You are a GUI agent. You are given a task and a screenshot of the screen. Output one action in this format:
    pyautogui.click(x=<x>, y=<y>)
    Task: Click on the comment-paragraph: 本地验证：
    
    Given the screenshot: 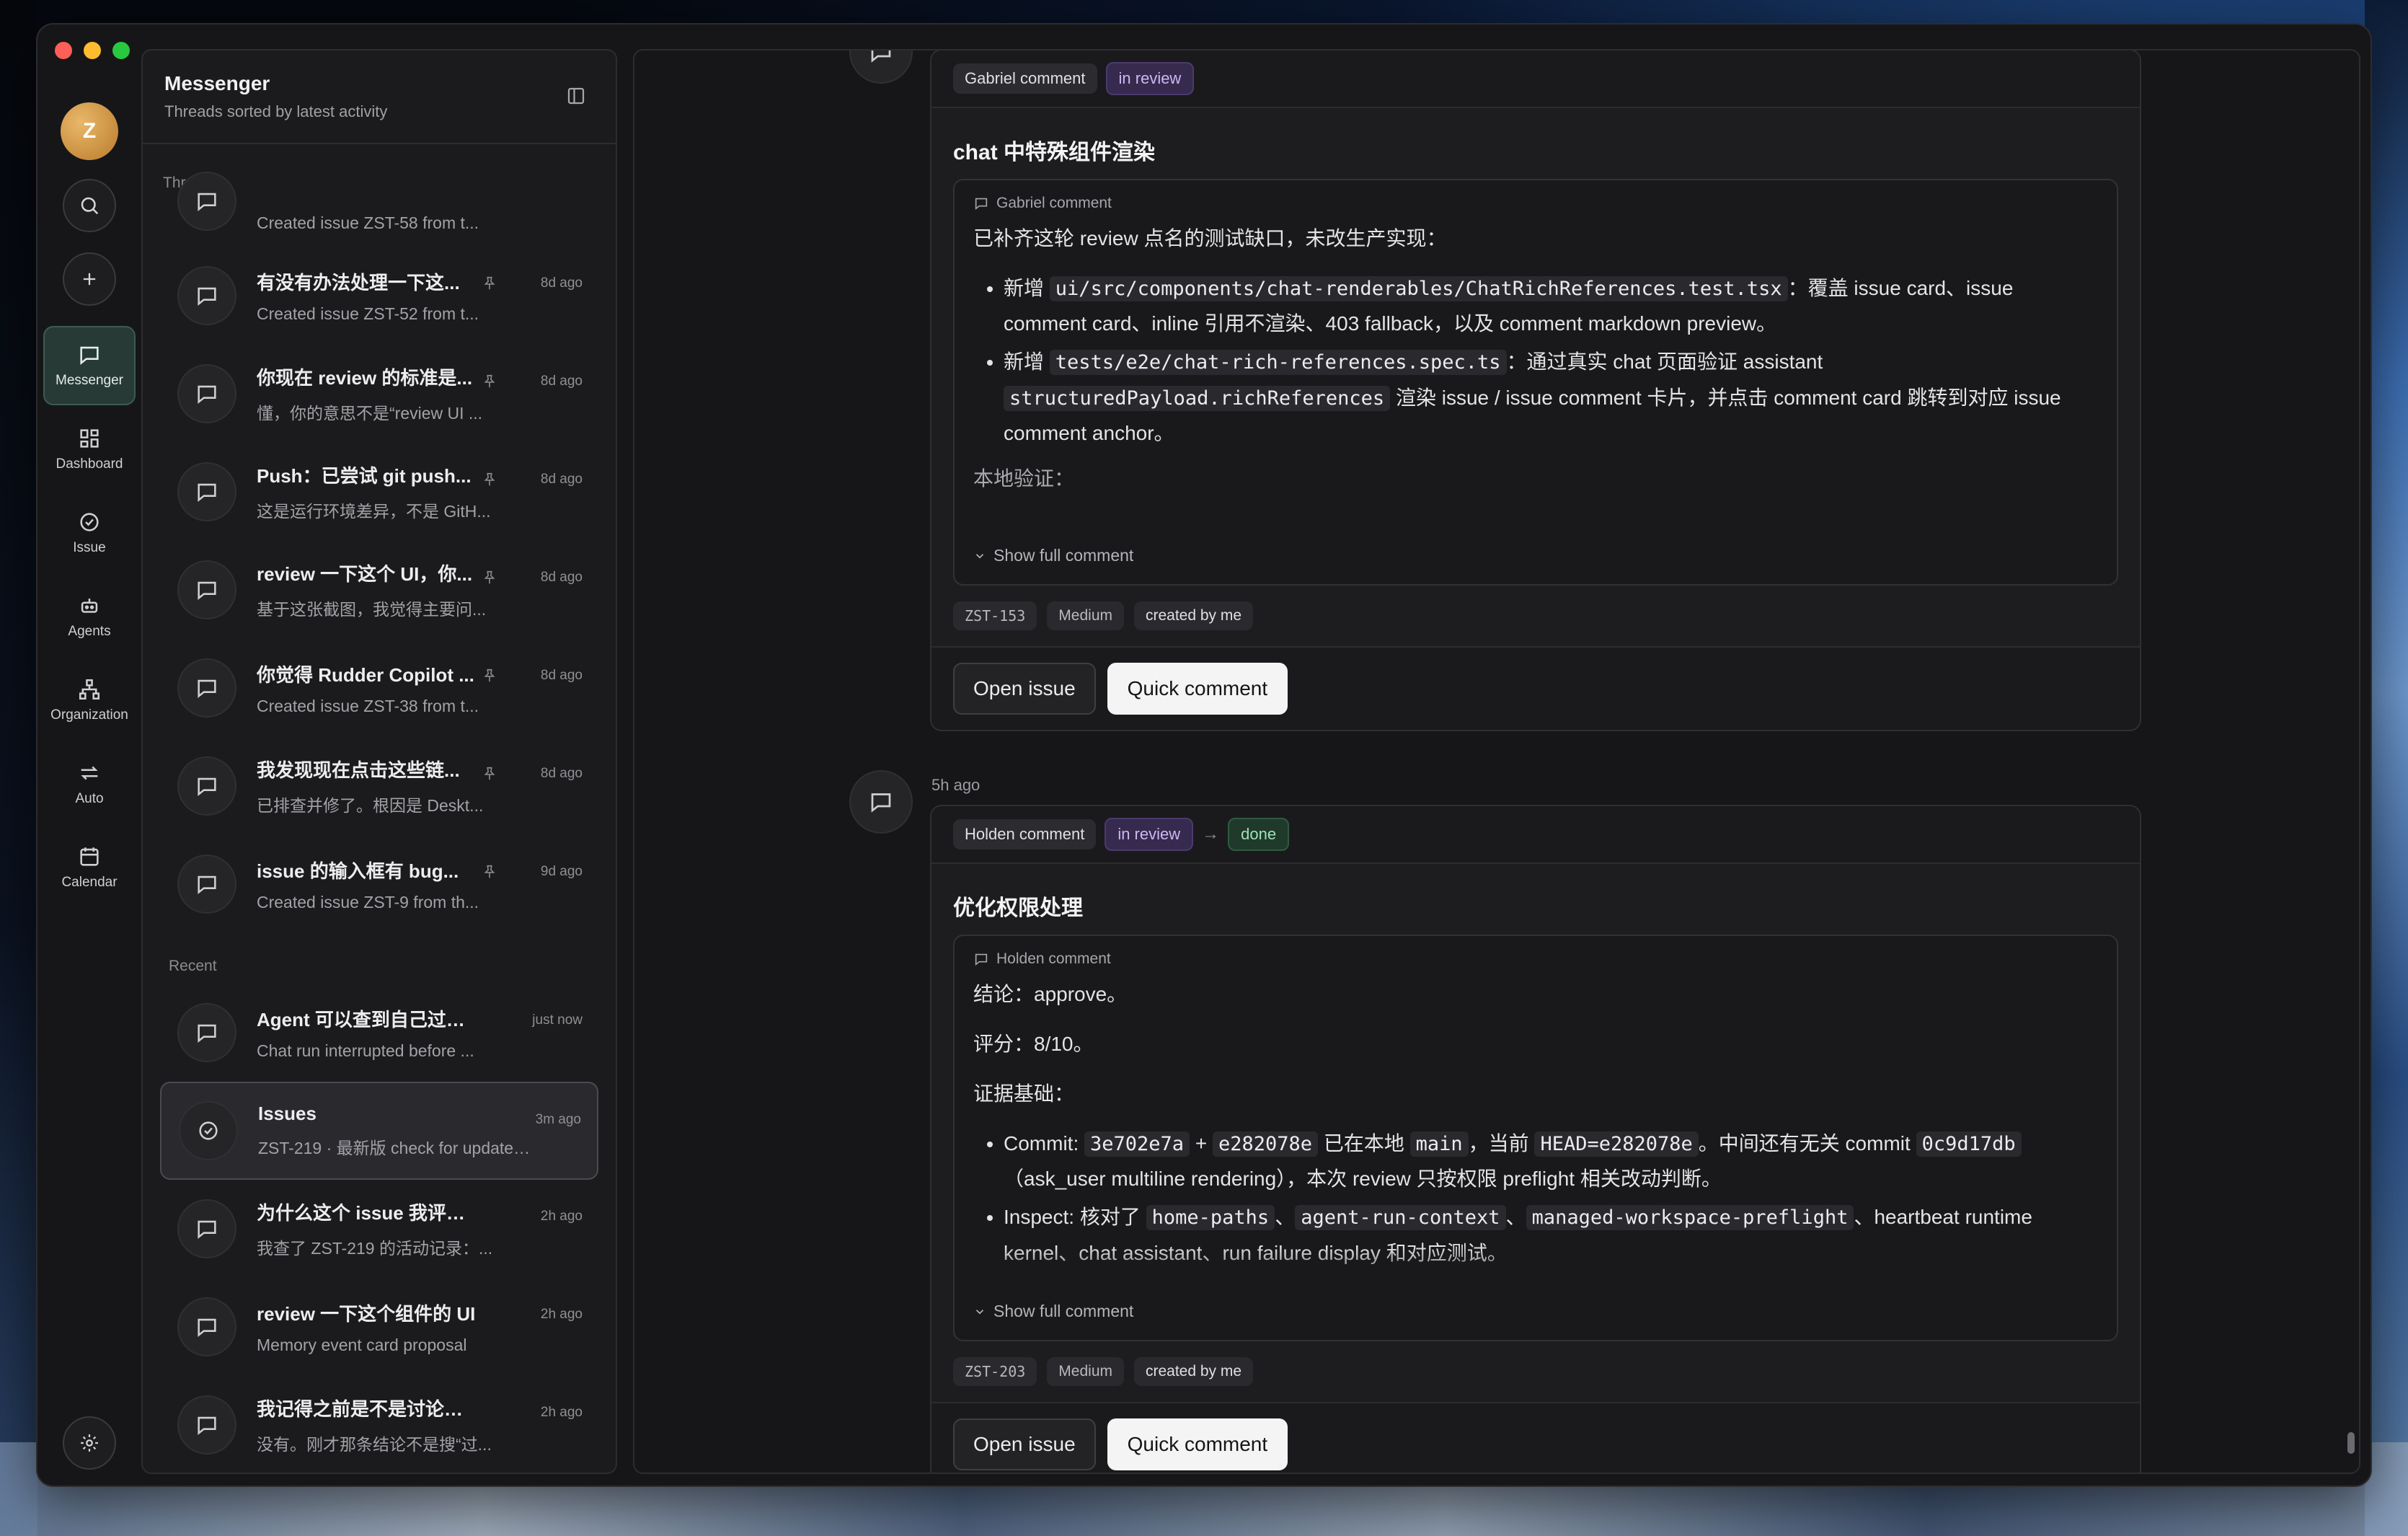 What is the action you would take?
    pyautogui.click(x=1024, y=478)
    